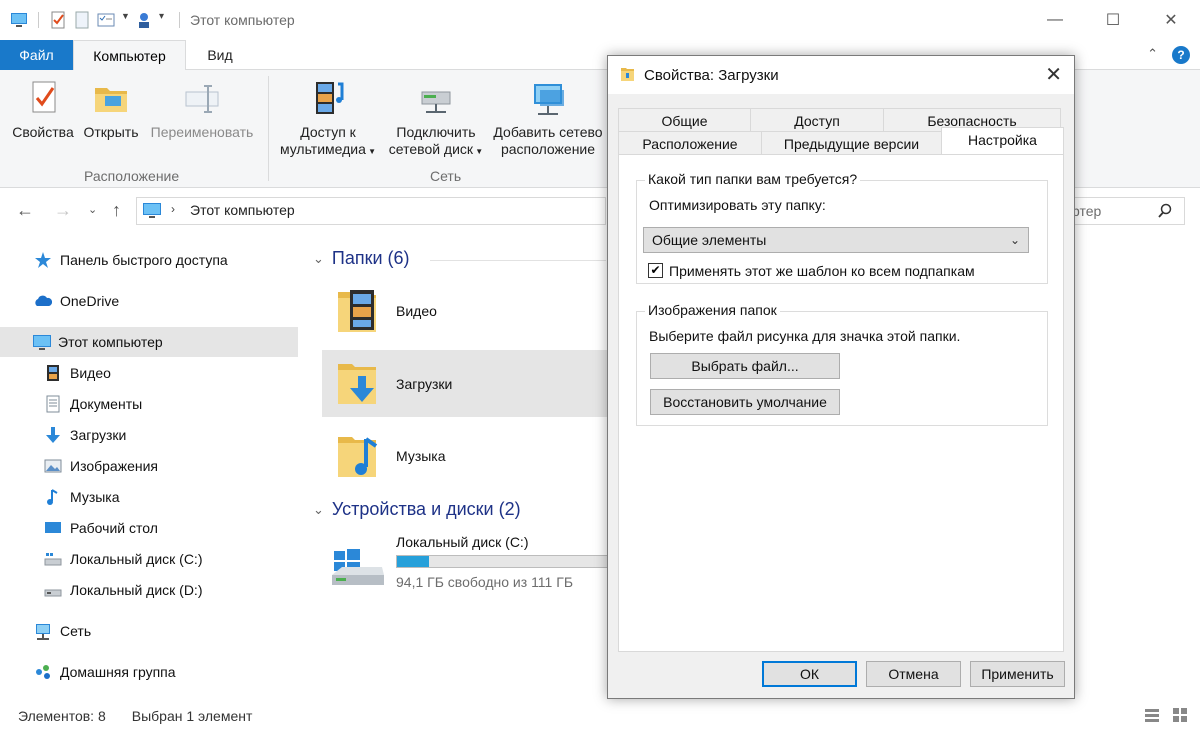 This screenshot has height=731, width=1200. Describe the element at coordinates (328, 119) in the screenshot. I see `media-access-button: Доступ к мультимедиа ▼` at that location.